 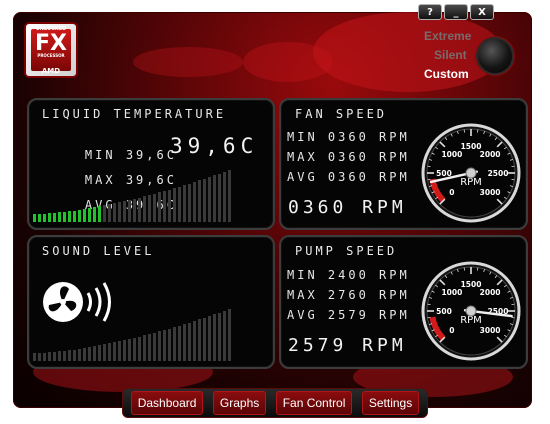 What do you see at coordinates (471, 320) in the screenshot?
I see `gauge-unit: RPM` at bounding box center [471, 320].